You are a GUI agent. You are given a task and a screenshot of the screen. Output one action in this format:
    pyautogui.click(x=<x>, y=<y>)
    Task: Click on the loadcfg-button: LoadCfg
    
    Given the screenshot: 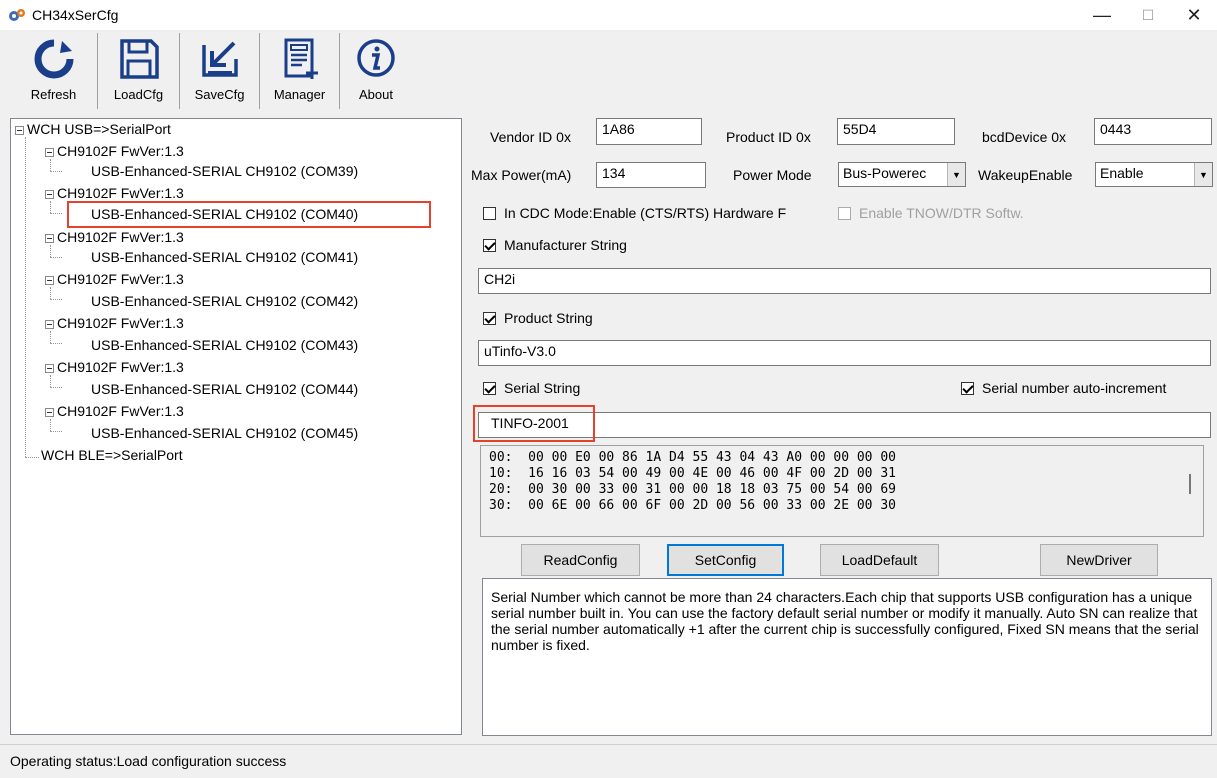 What is the action you would take?
    pyautogui.click(x=139, y=71)
    